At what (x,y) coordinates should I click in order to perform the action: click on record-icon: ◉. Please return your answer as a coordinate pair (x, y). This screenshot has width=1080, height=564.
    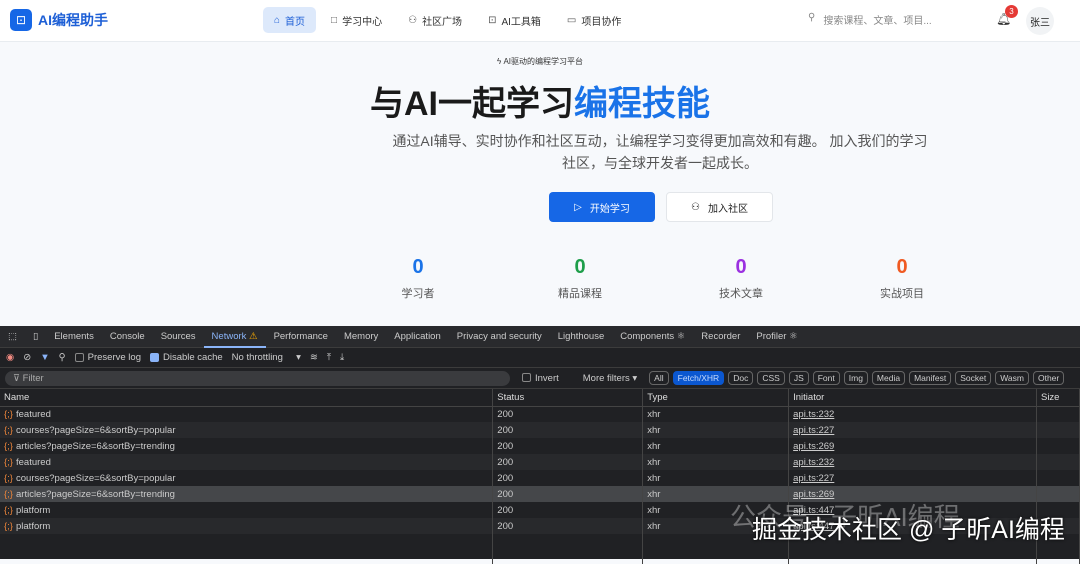
    Looking at the image, I should click on (10, 357).